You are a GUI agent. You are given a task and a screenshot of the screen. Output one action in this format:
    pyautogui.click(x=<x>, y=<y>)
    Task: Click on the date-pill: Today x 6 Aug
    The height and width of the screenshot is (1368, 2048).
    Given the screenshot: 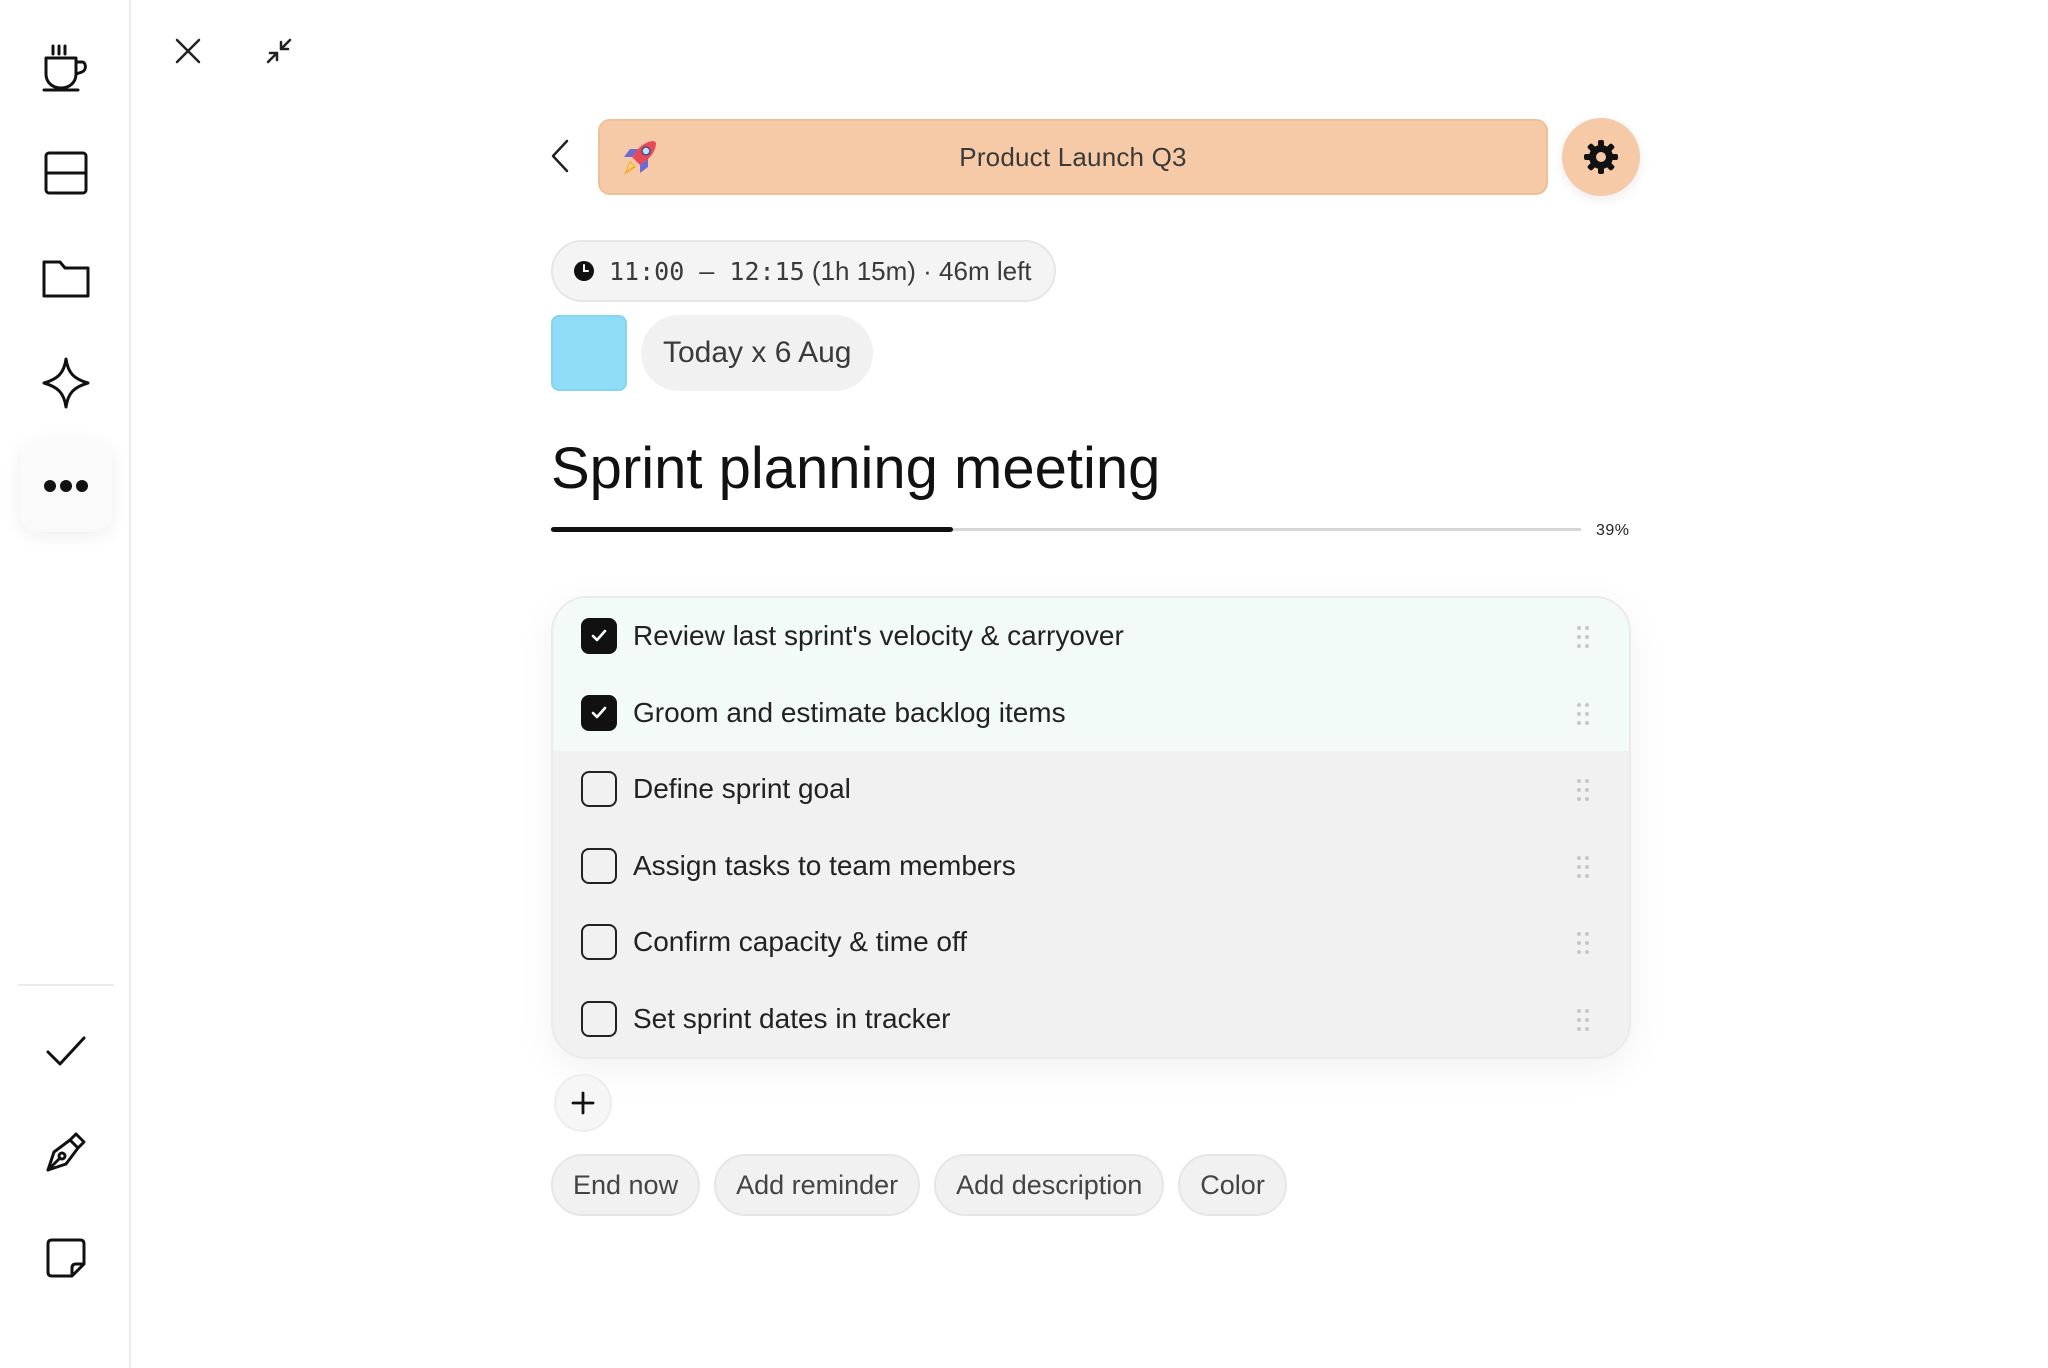 What is the action you would take?
    pyautogui.click(x=757, y=353)
    